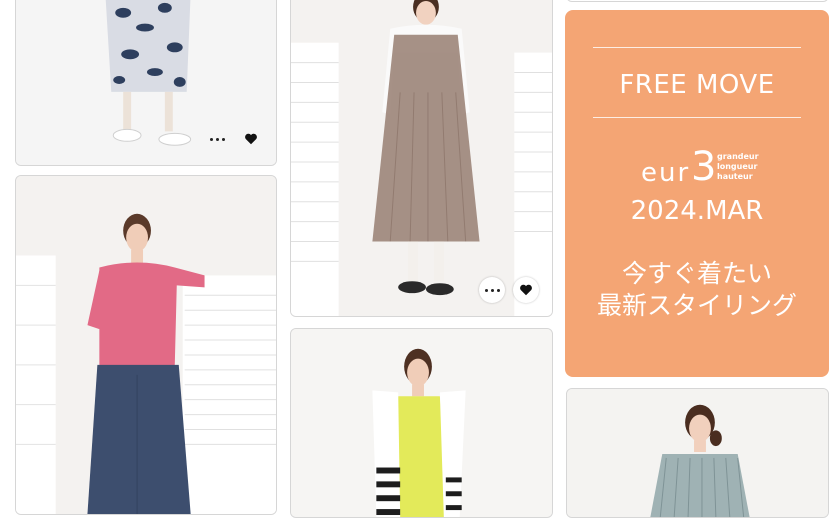  Describe the element at coordinates (704, 167) in the screenshot. I see `brand-number: 3` at that location.